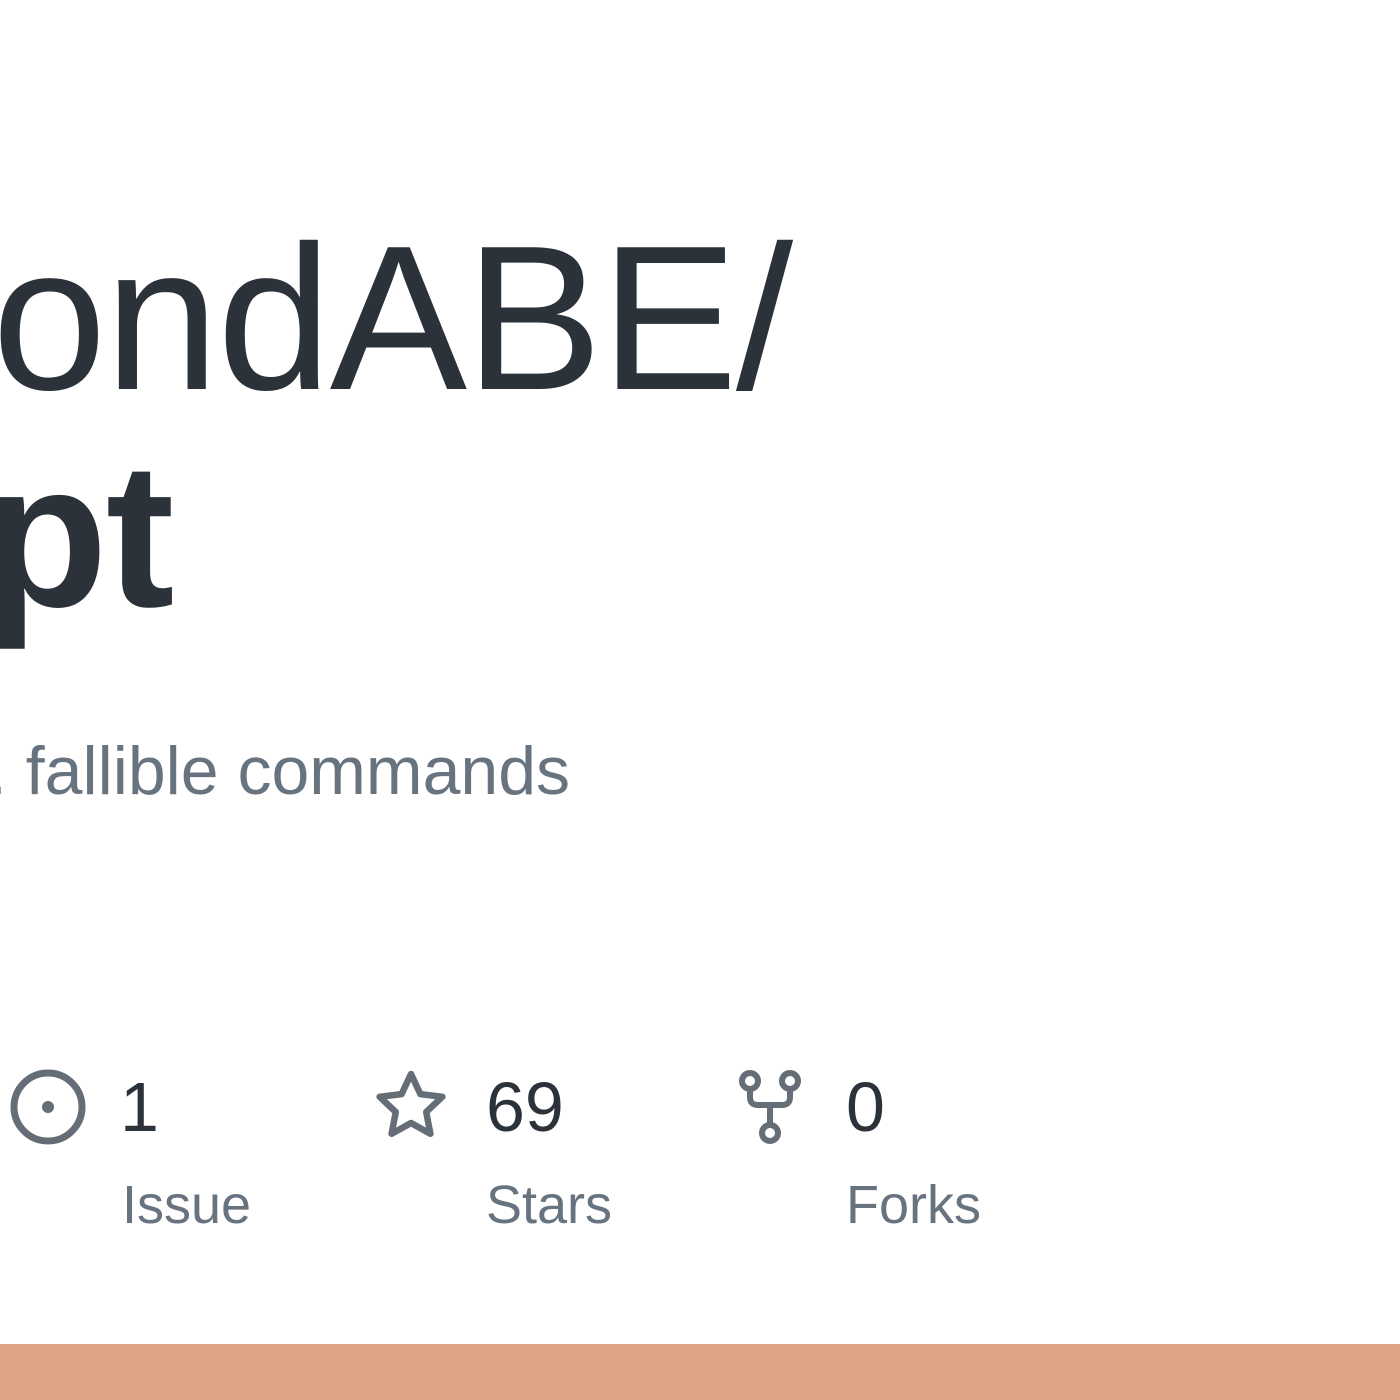 The width and height of the screenshot is (1400, 1400). Describe the element at coordinates (139, 1107) in the screenshot. I see `issues-count: 1` at that location.